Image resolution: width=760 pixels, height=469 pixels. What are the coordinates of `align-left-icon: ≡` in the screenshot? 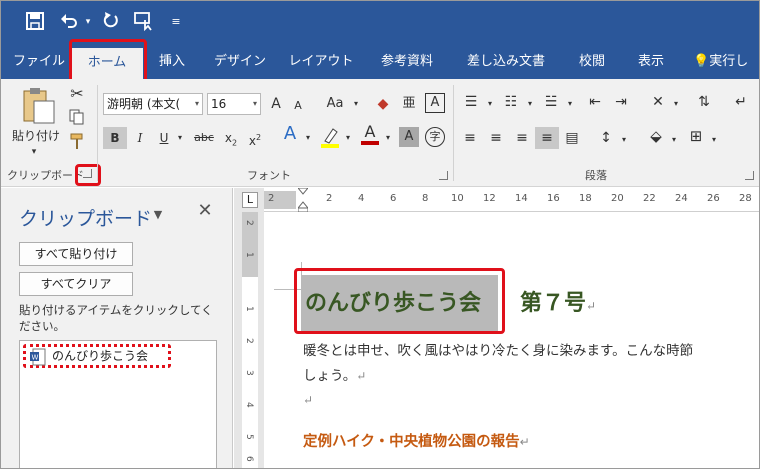 It's located at (470, 138).